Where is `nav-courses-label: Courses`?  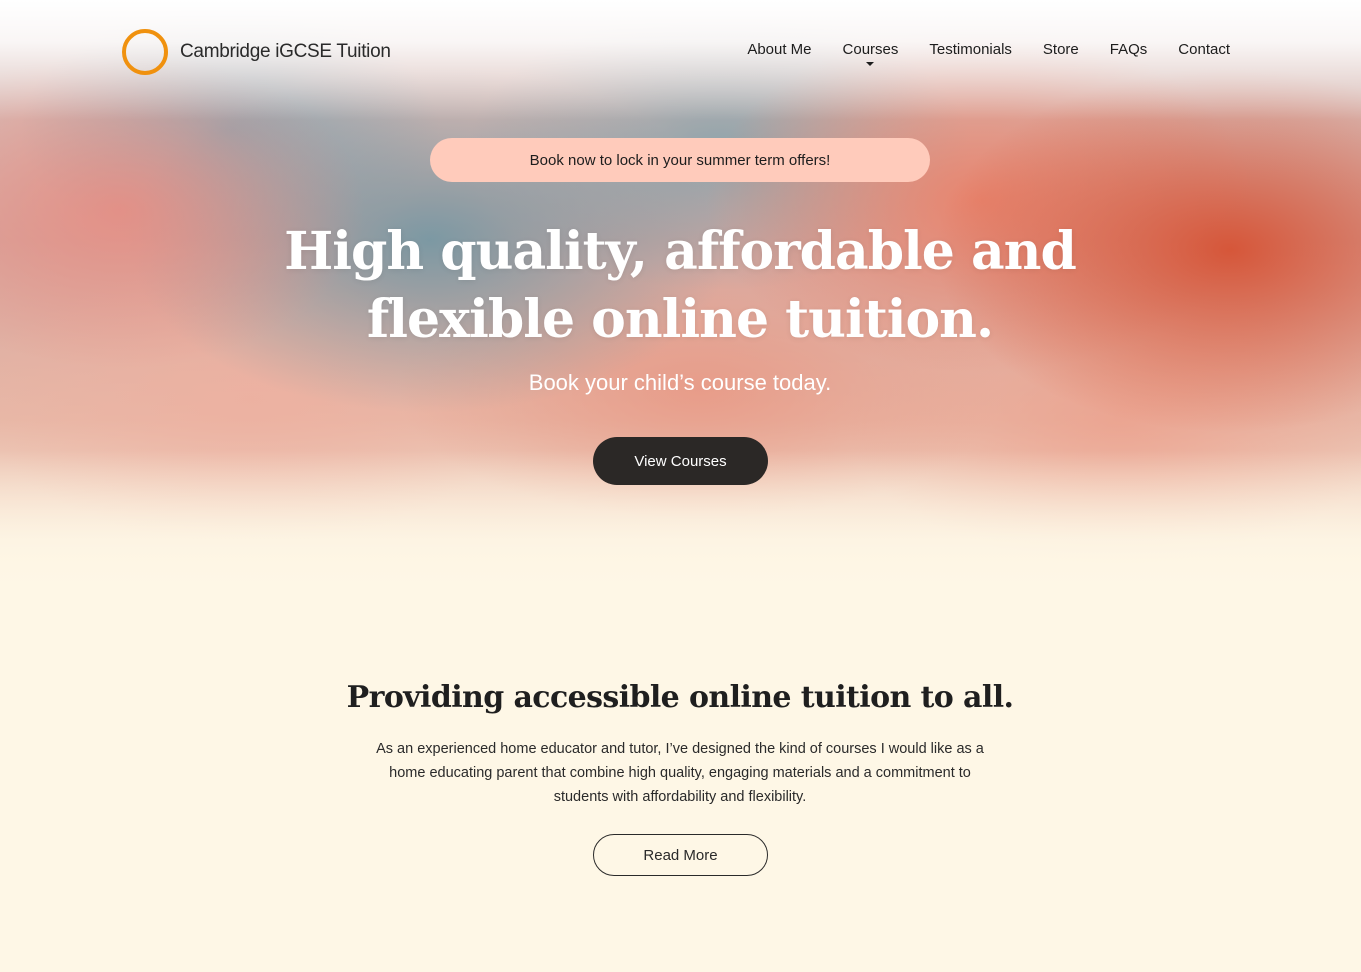 nav-courses-label: Courses is located at coordinates (870, 49).